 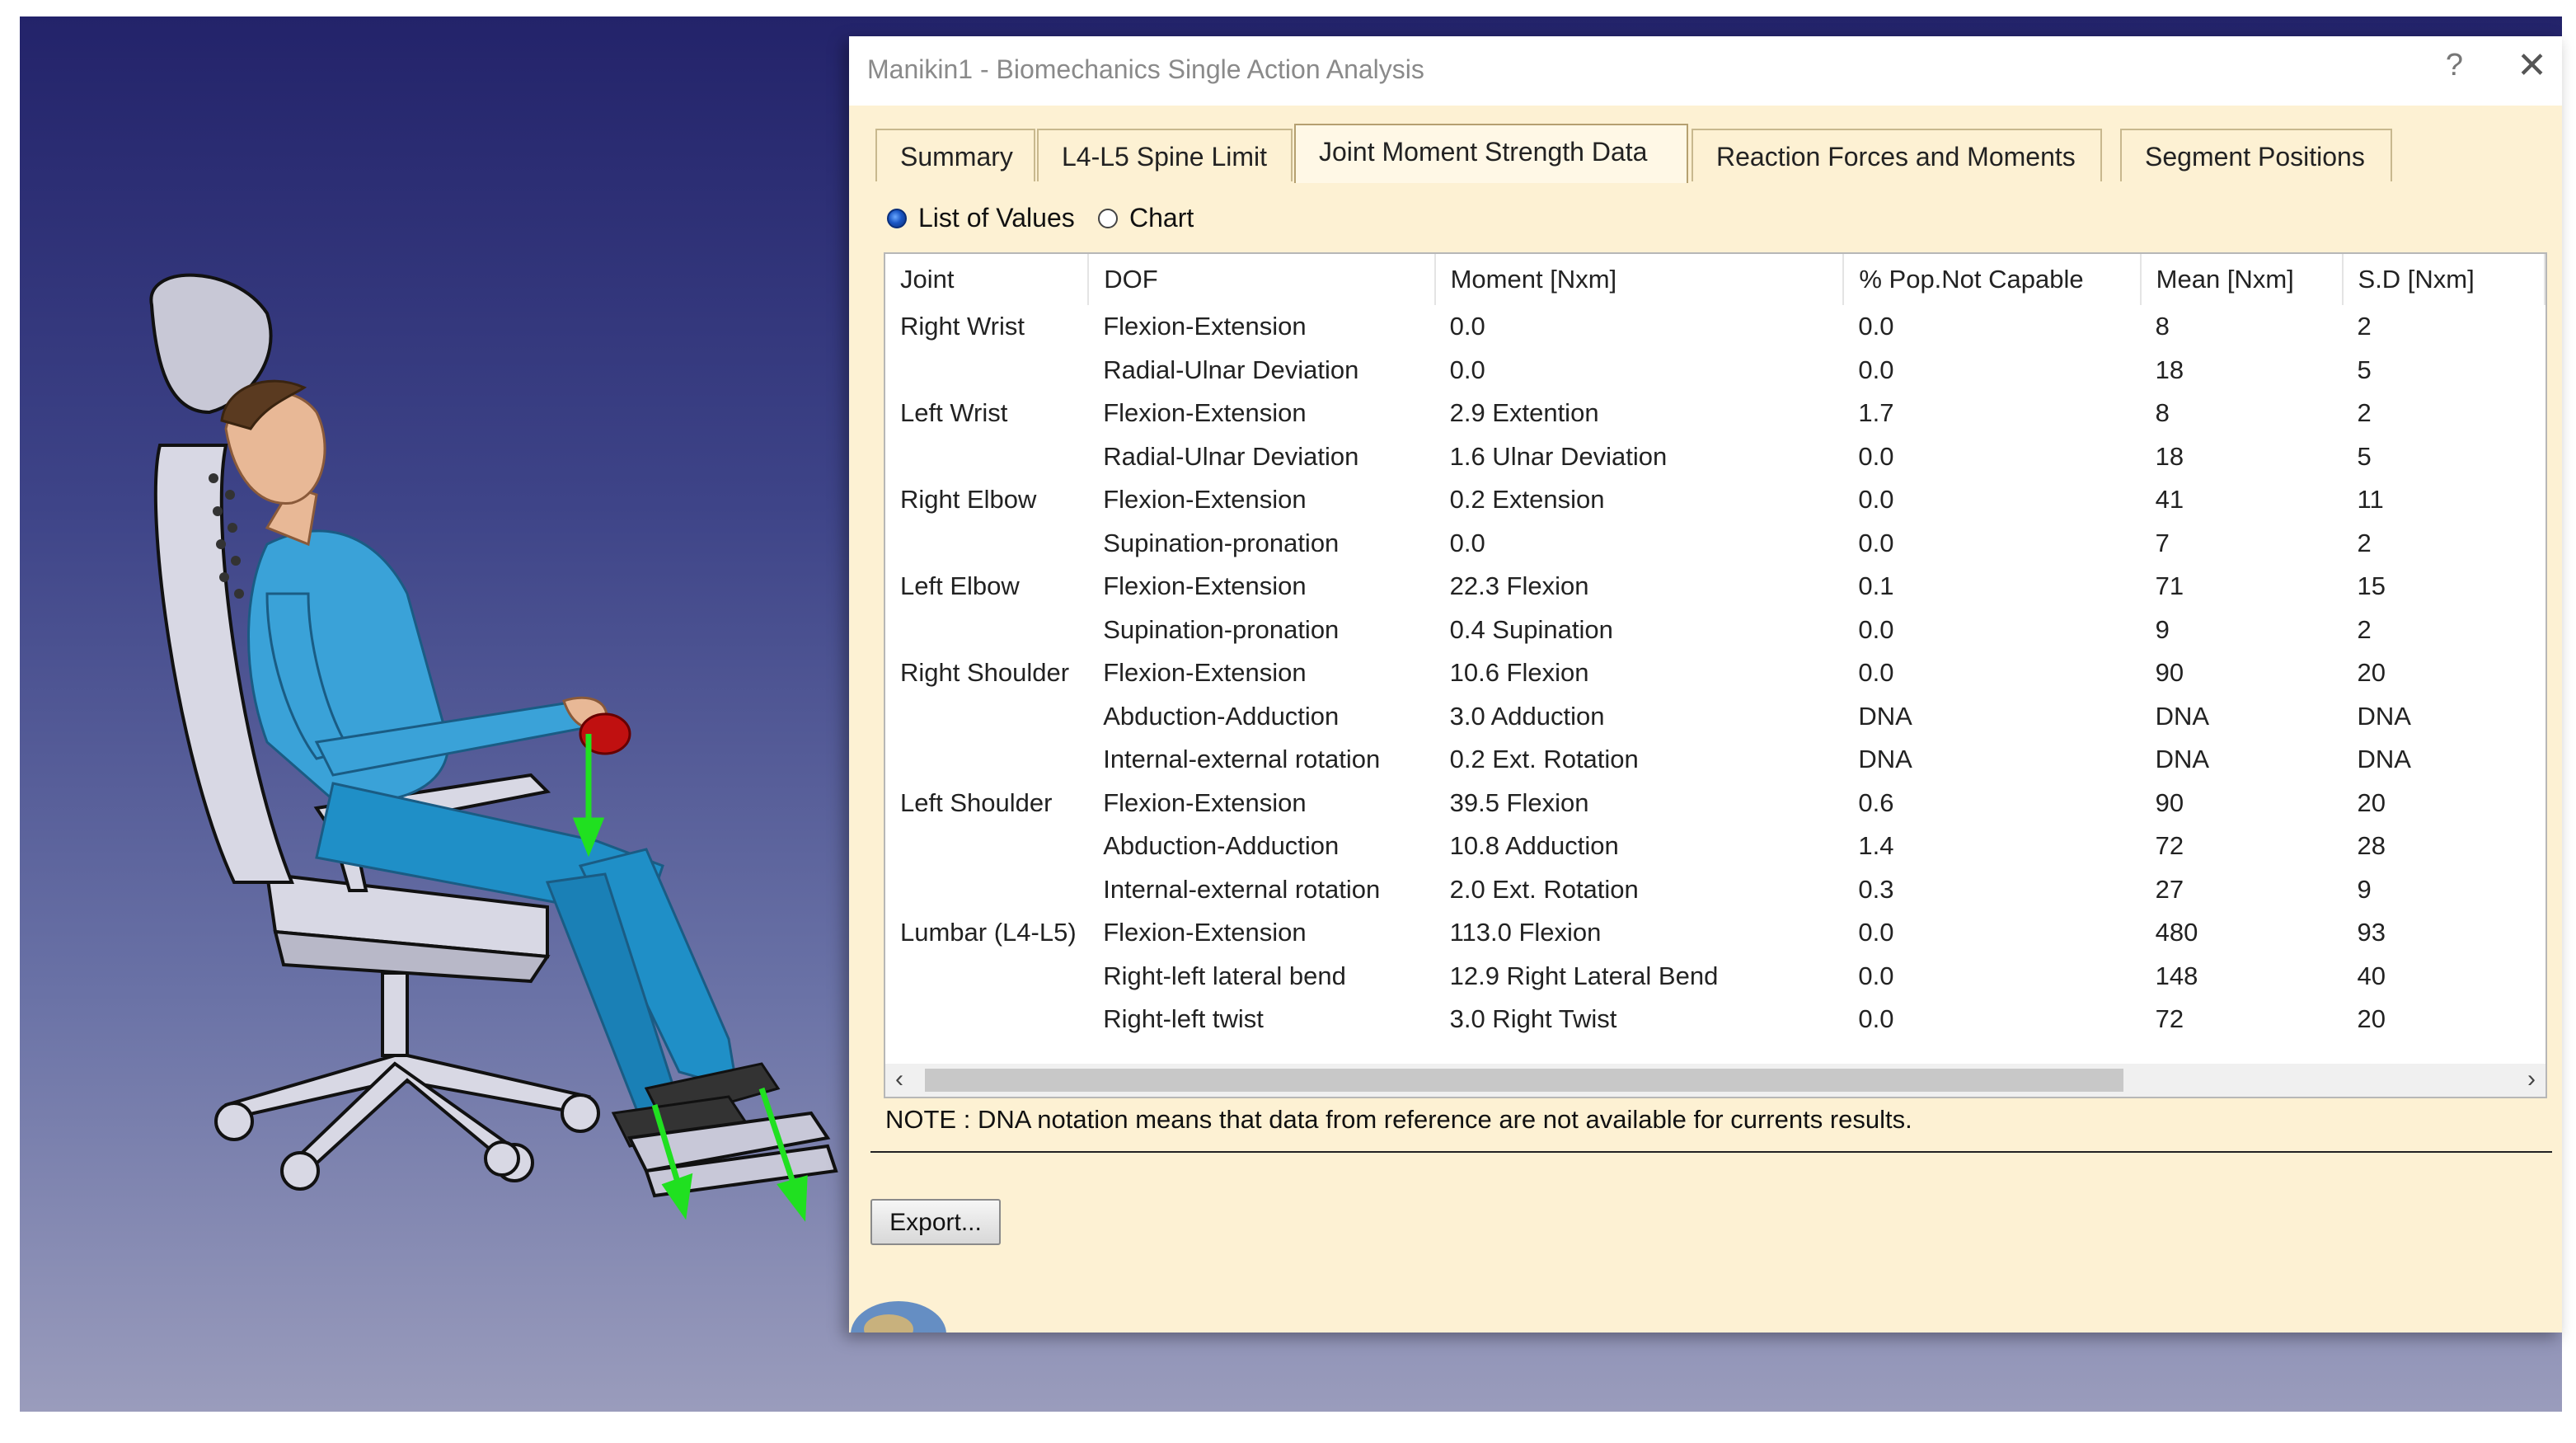 I want to click on list-of-values-label: List of Values, so click(x=996, y=218).